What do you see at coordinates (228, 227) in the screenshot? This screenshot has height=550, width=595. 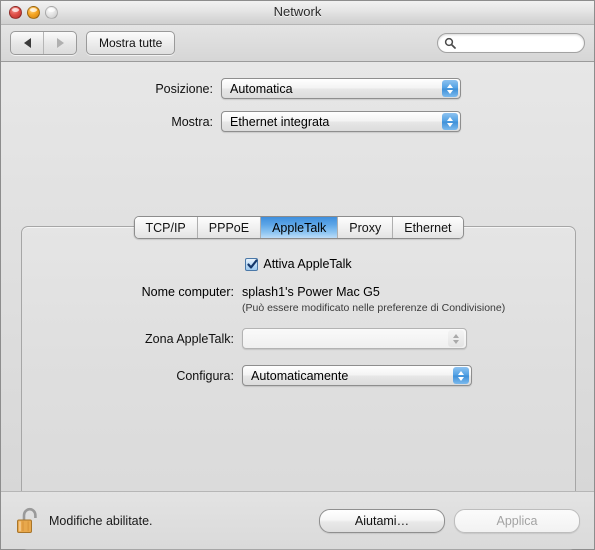 I see `tab-pppoe: PPPoE` at bounding box center [228, 227].